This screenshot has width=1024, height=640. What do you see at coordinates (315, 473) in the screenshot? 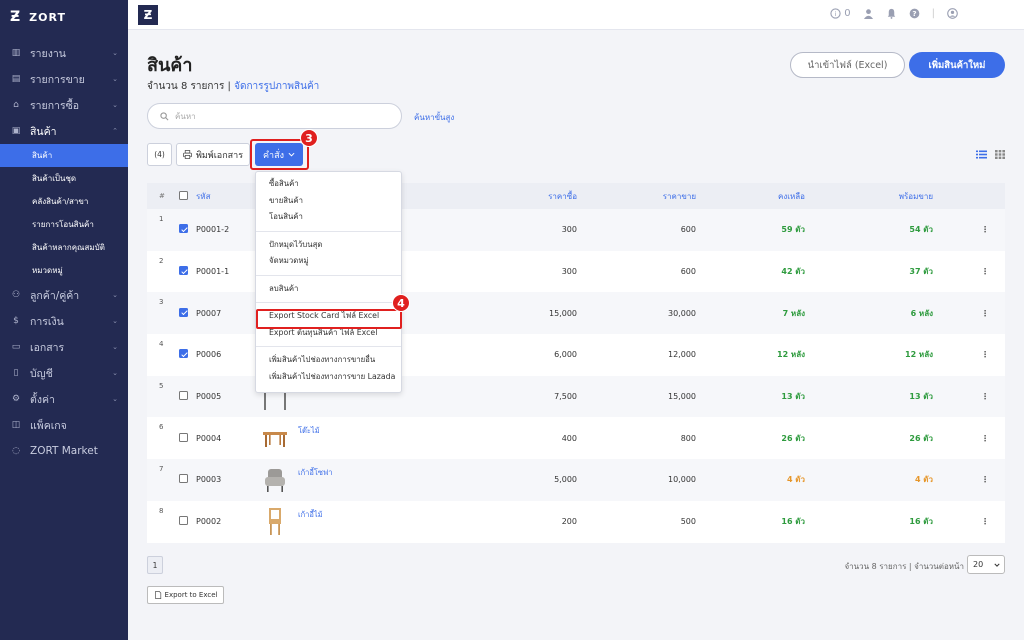
I see `product-name-link: เก้าอี้โซฟา` at bounding box center [315, 473].